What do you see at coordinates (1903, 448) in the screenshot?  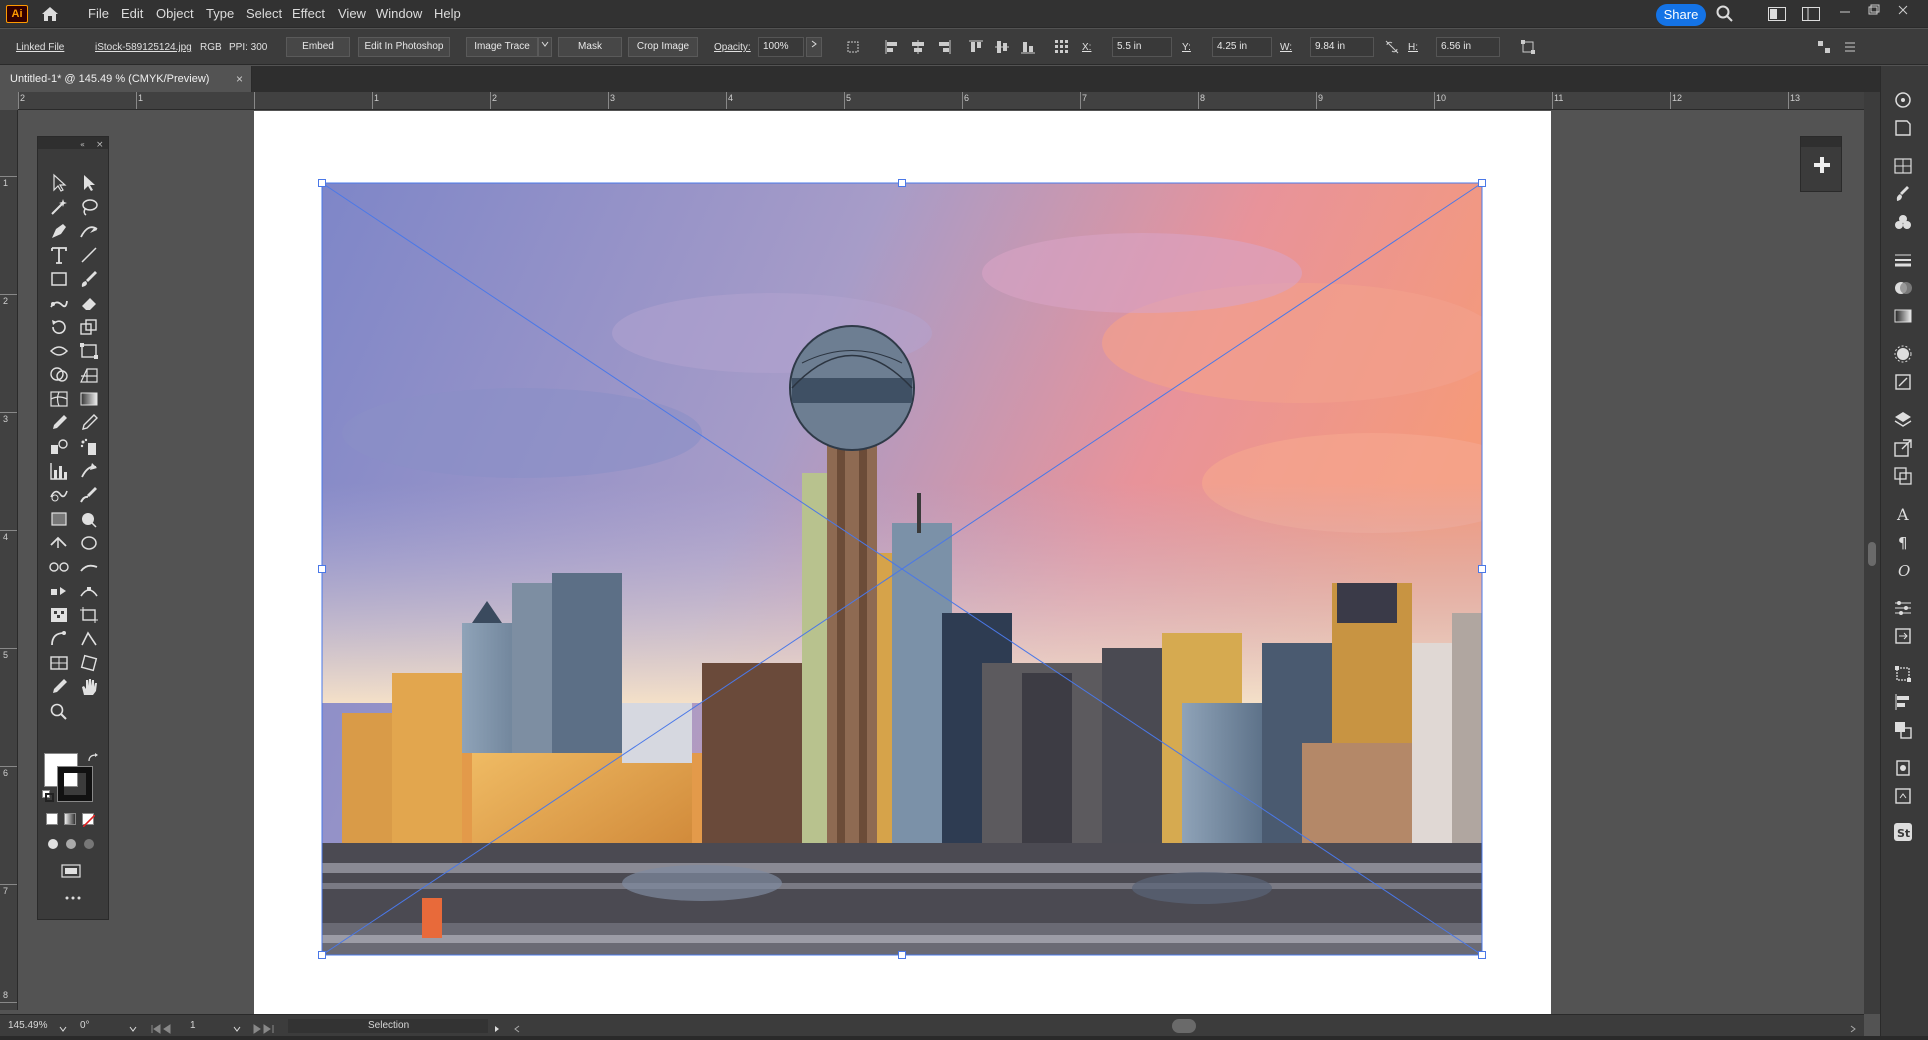 I see `export-panel-icon` at bounding box center [1903, 448].